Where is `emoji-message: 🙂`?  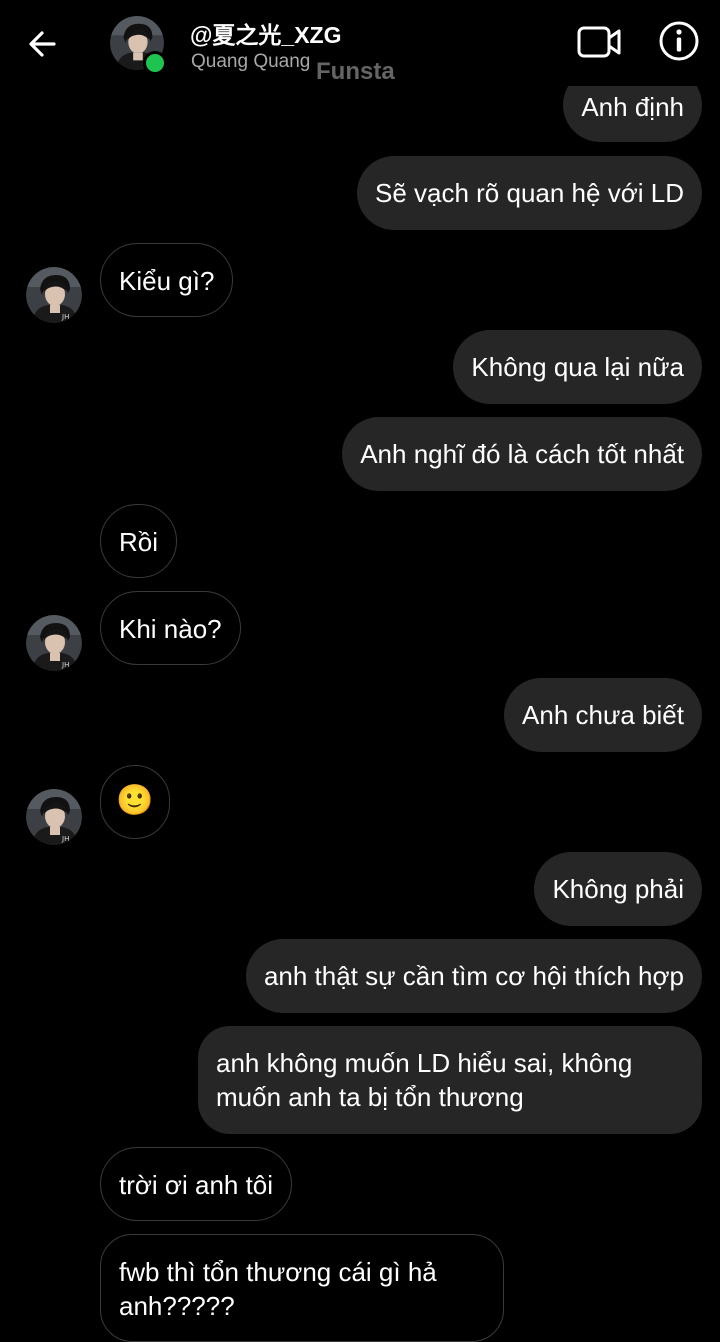 emoji-message: 🙂 is located at coordinates (135, 802).